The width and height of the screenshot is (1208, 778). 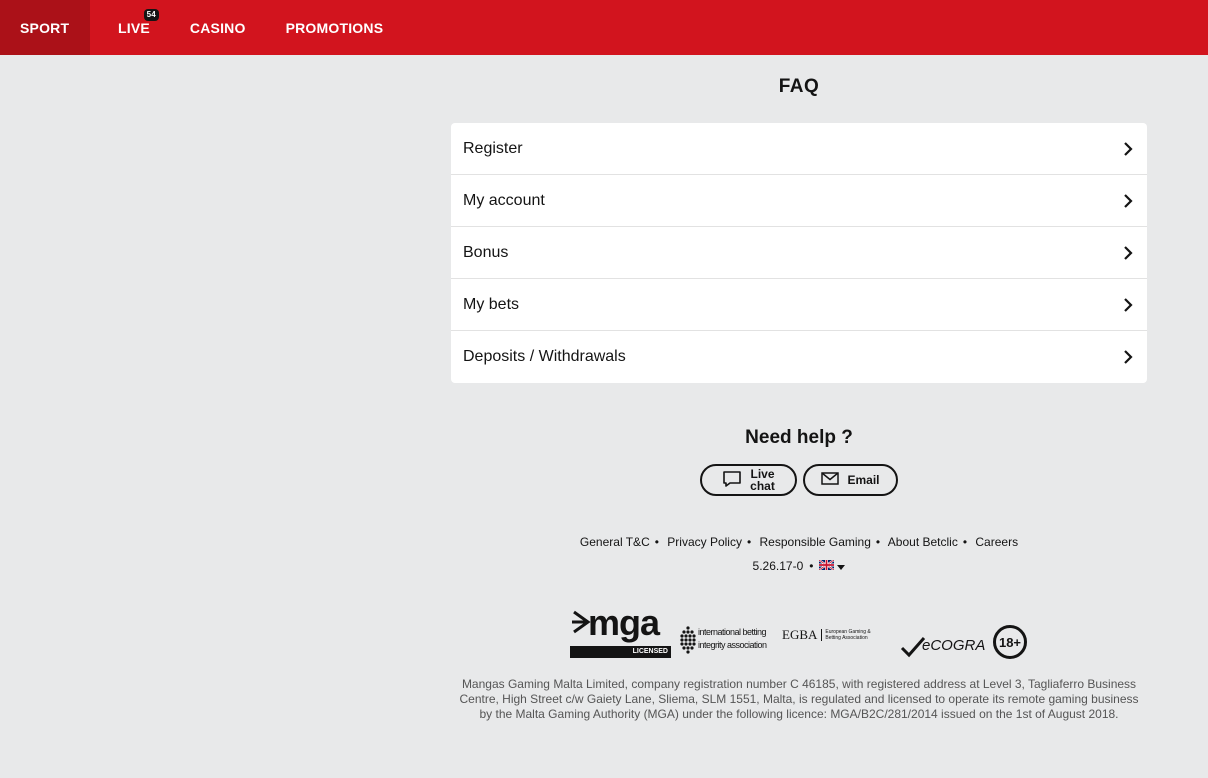 What do you see at coordinates (800, 634) in the screenshot?
I see `egba-logo-text: EGBA` at bounding box center [800, 634].